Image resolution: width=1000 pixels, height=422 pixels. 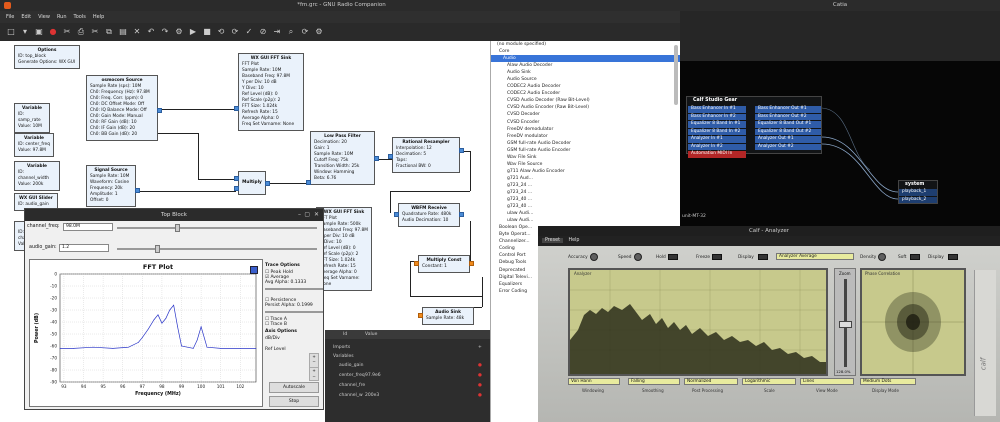 I want to click on tree-item-audio: Audio, so click(x=585, y=59).